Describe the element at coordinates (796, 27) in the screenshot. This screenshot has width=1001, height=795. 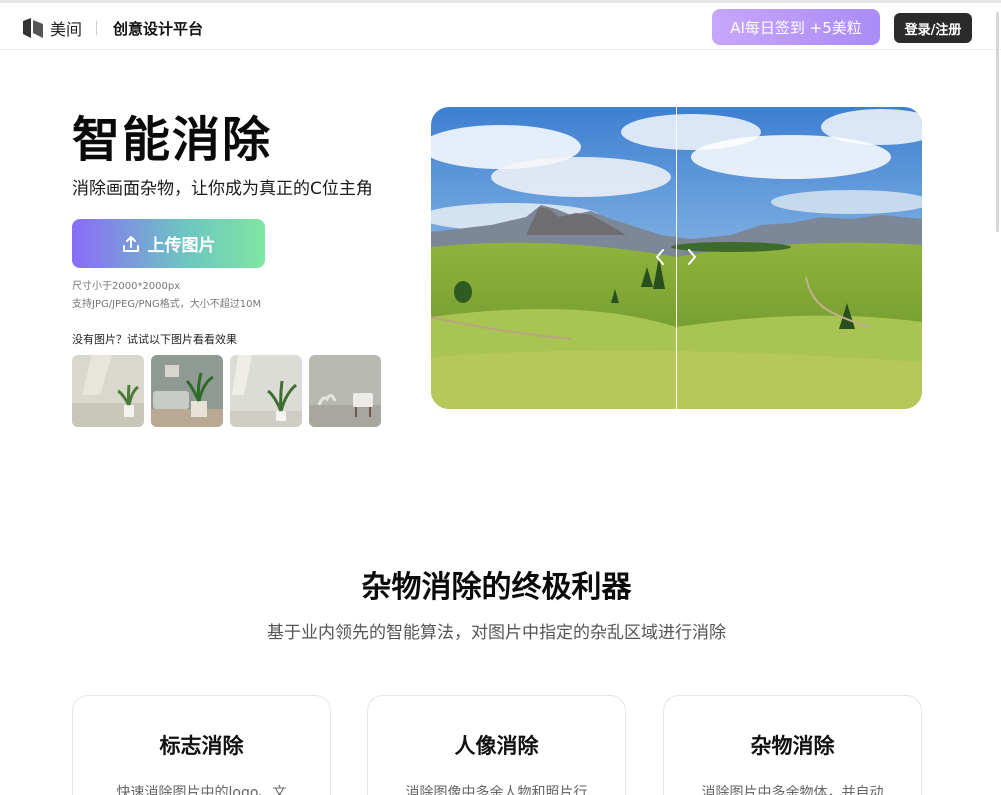
I see `ai-checkin-button: AI每日签到 +5美粒` at that location.